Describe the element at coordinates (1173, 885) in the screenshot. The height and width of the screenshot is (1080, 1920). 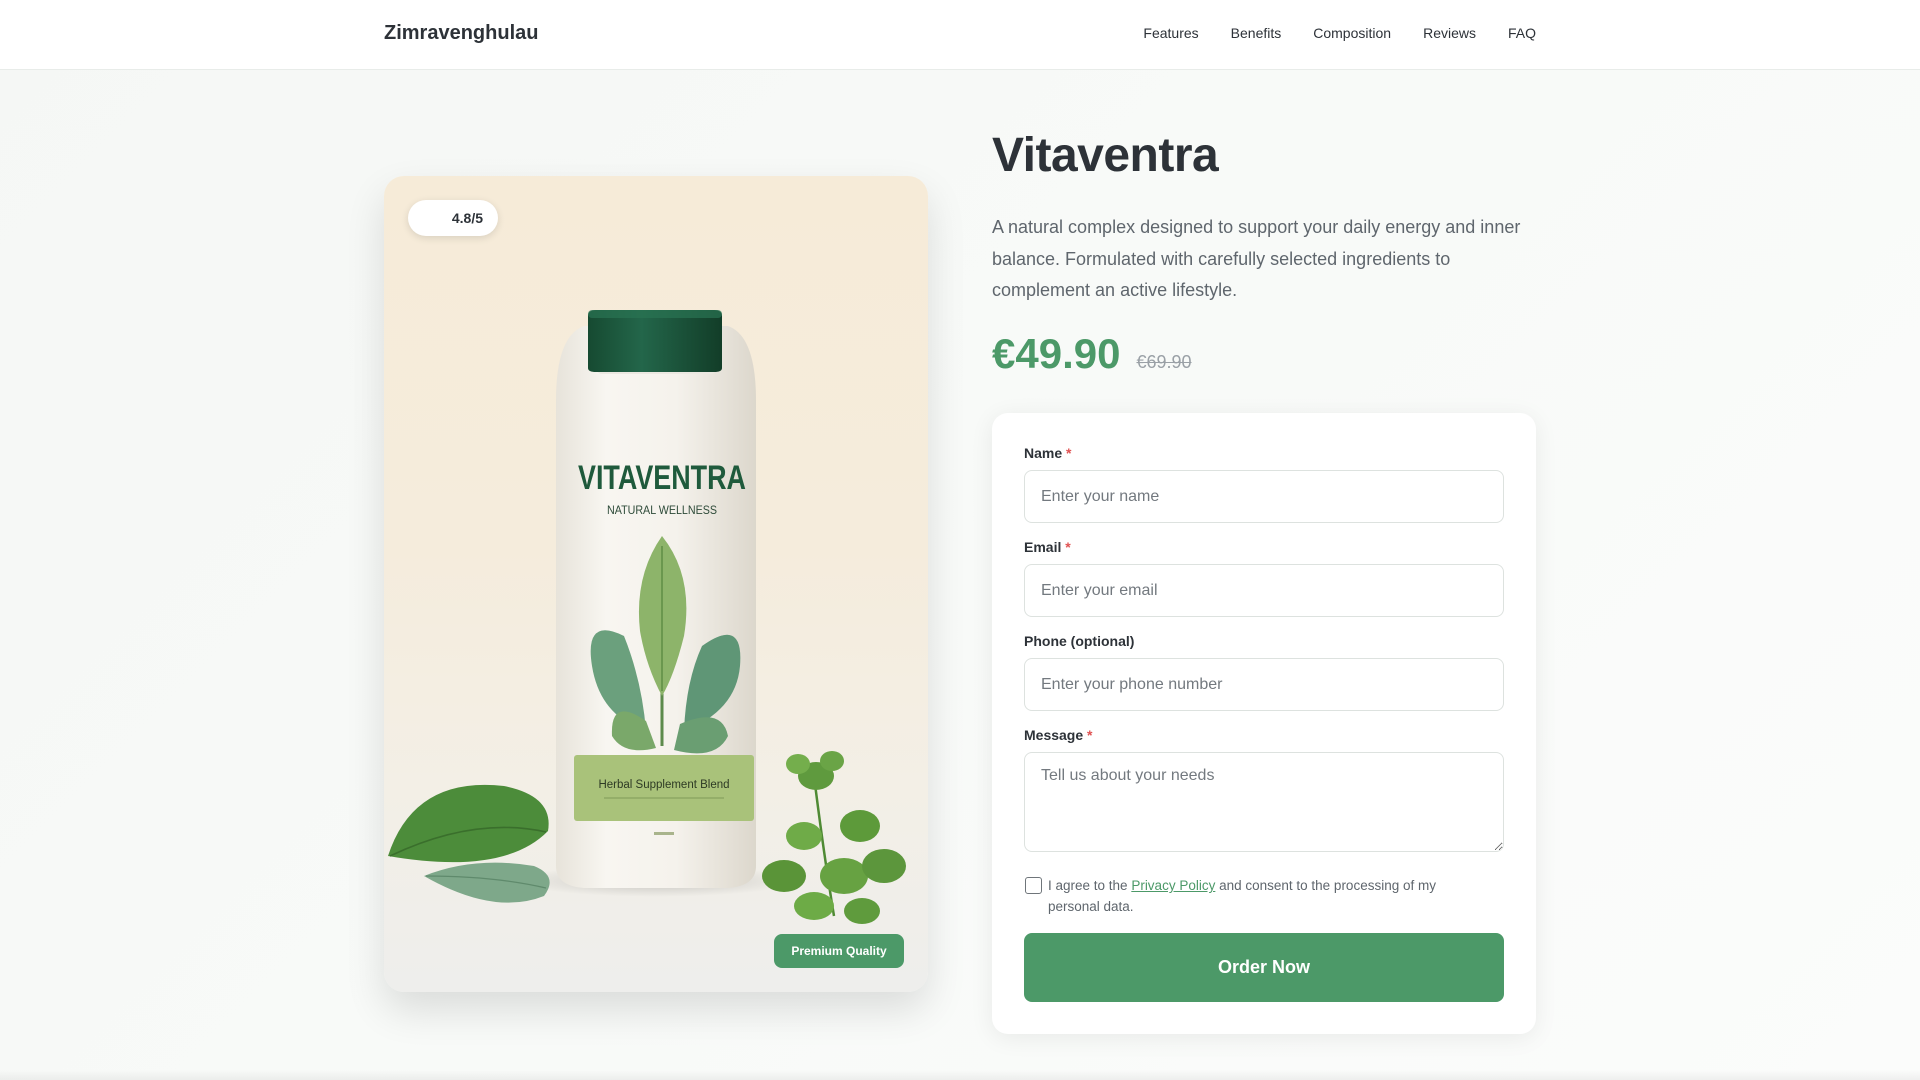
I see `privacy-policy-link: Privacy Policy` at that location.